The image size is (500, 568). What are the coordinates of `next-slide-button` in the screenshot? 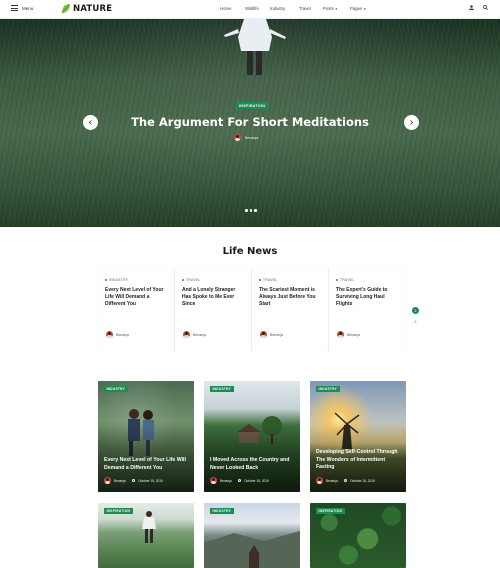 It's located at (411, 122).